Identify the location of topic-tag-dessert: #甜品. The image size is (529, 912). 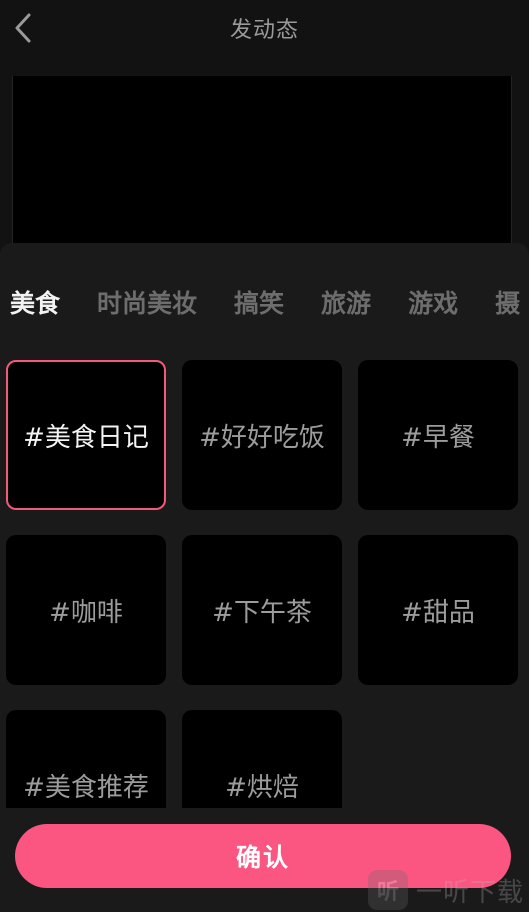
(438, 610).